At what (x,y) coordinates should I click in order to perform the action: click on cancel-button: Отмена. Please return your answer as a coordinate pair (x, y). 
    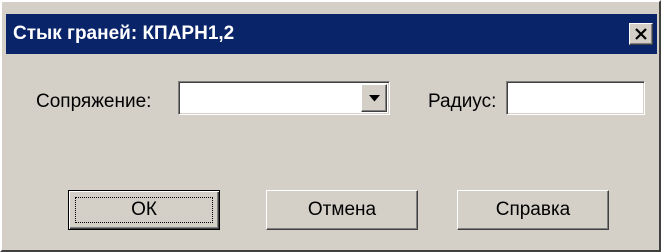
    Looking at the image, I should click on (342, 210).